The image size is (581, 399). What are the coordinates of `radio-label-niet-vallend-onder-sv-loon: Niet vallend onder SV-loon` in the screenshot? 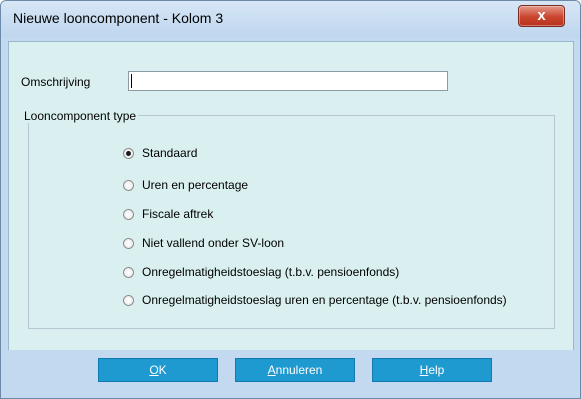 It's located at (213, 243).